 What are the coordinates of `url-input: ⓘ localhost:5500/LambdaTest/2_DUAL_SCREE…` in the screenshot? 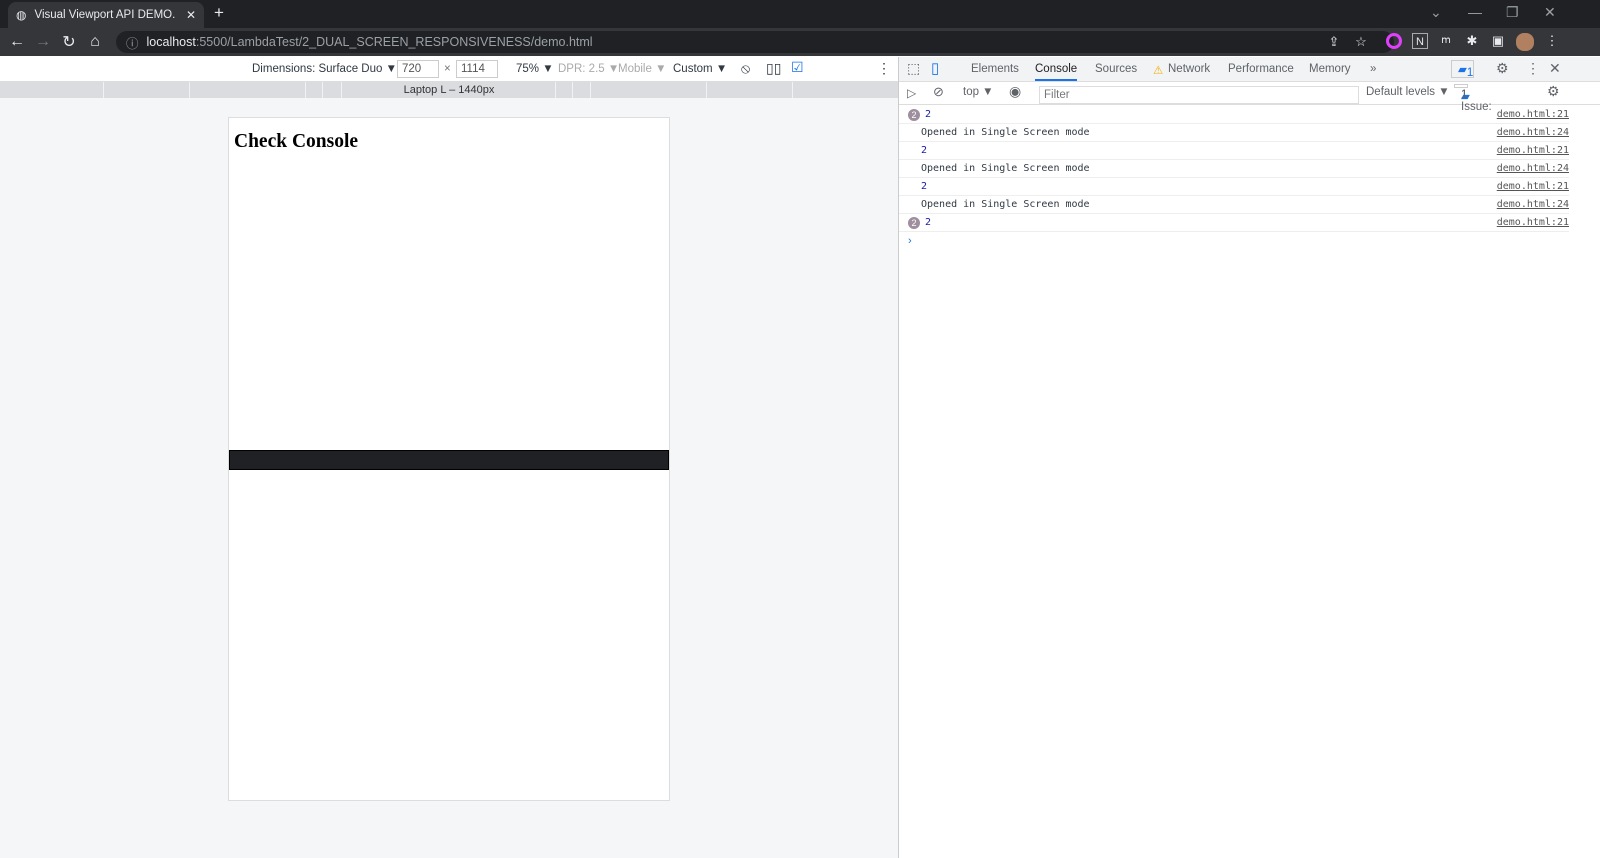 It's located at (755, 42).